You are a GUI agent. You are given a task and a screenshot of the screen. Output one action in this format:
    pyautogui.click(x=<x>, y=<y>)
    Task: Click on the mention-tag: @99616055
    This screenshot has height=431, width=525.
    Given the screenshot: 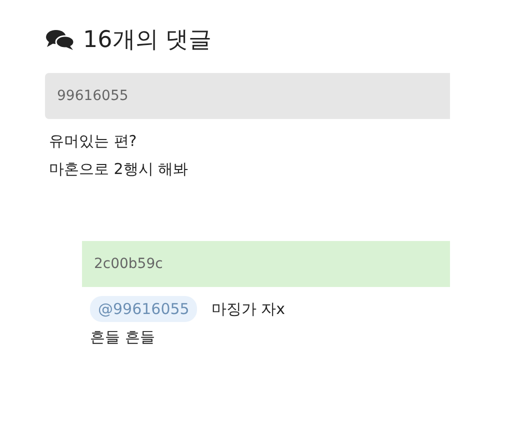 What is the action you would take?
    pyautogui.click(x=144, y=309)
    